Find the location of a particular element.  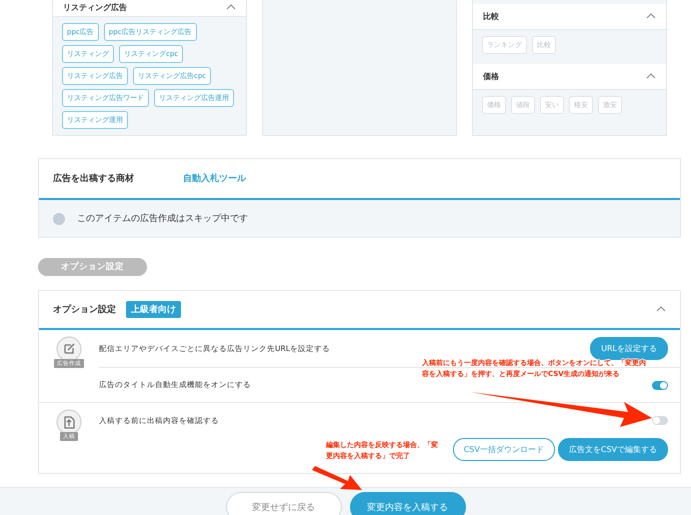

csv-button: 広告文をCSVで編集する is located at coordinates (613, 449).